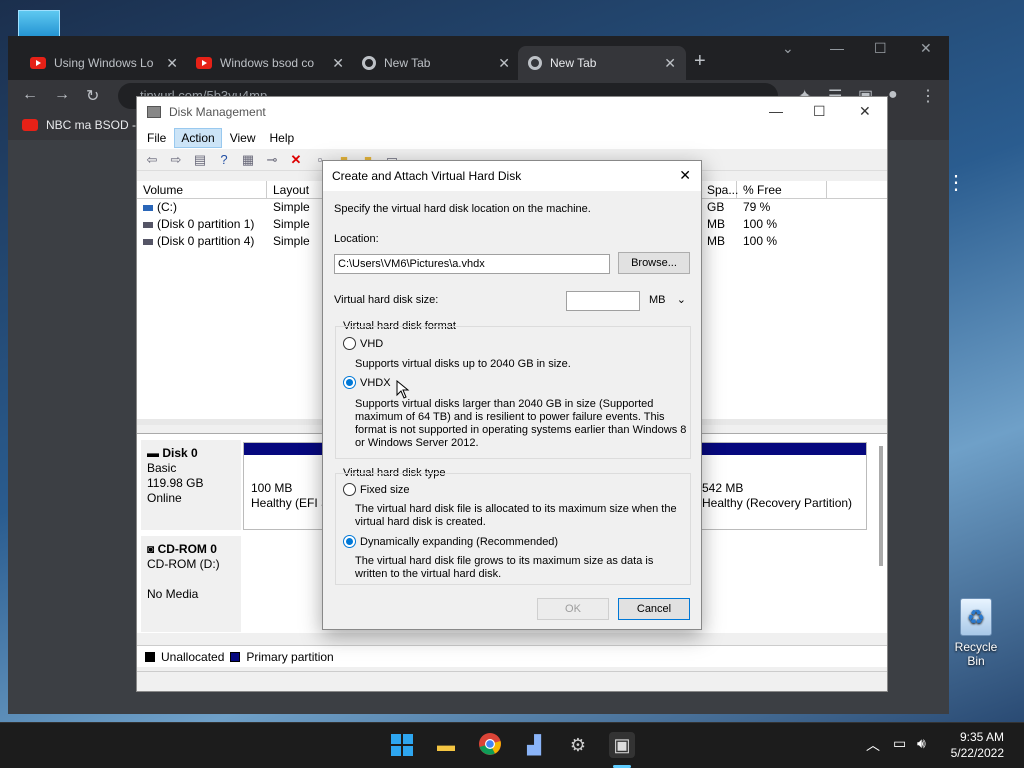  Describe the element at coordinates (981, 737) in the screenshot. I see `time-text: 9:35 AM` at that location.